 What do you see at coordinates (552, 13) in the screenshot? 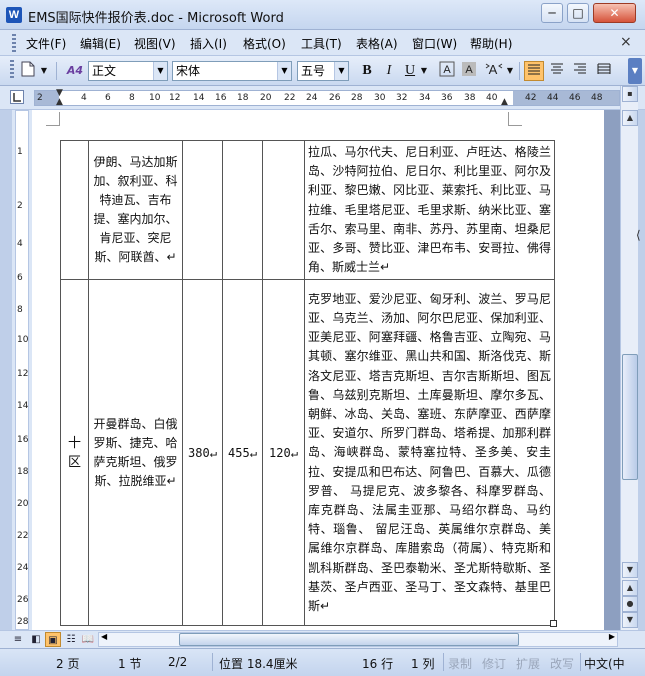
I see `minimize-button: ─` at bounding box center [552, 13].